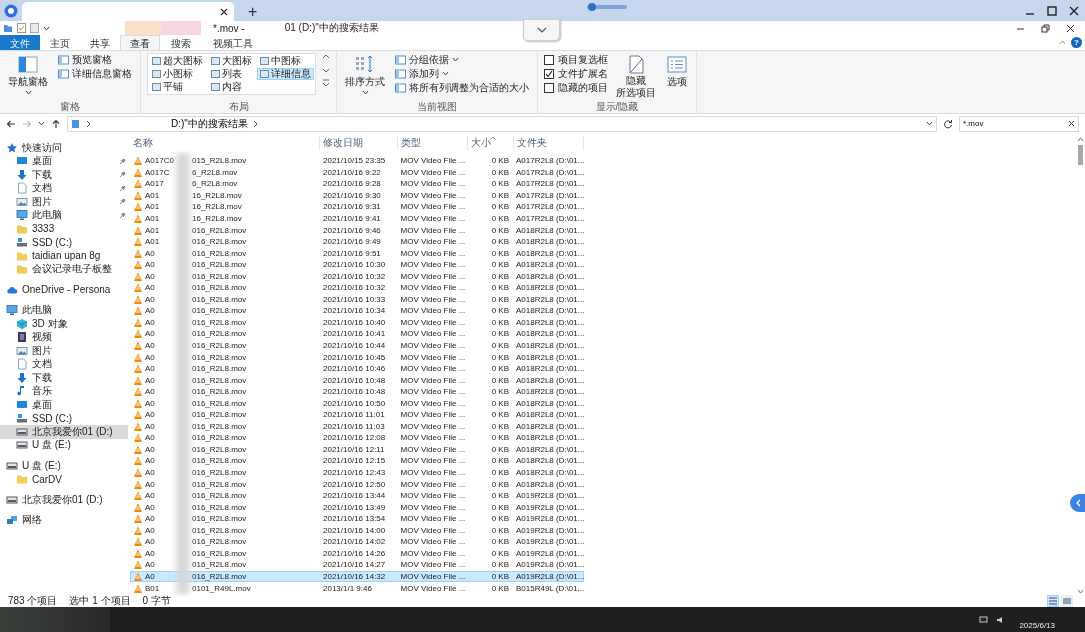  I want to click on layout-option: 小图标, so click(177, 74).